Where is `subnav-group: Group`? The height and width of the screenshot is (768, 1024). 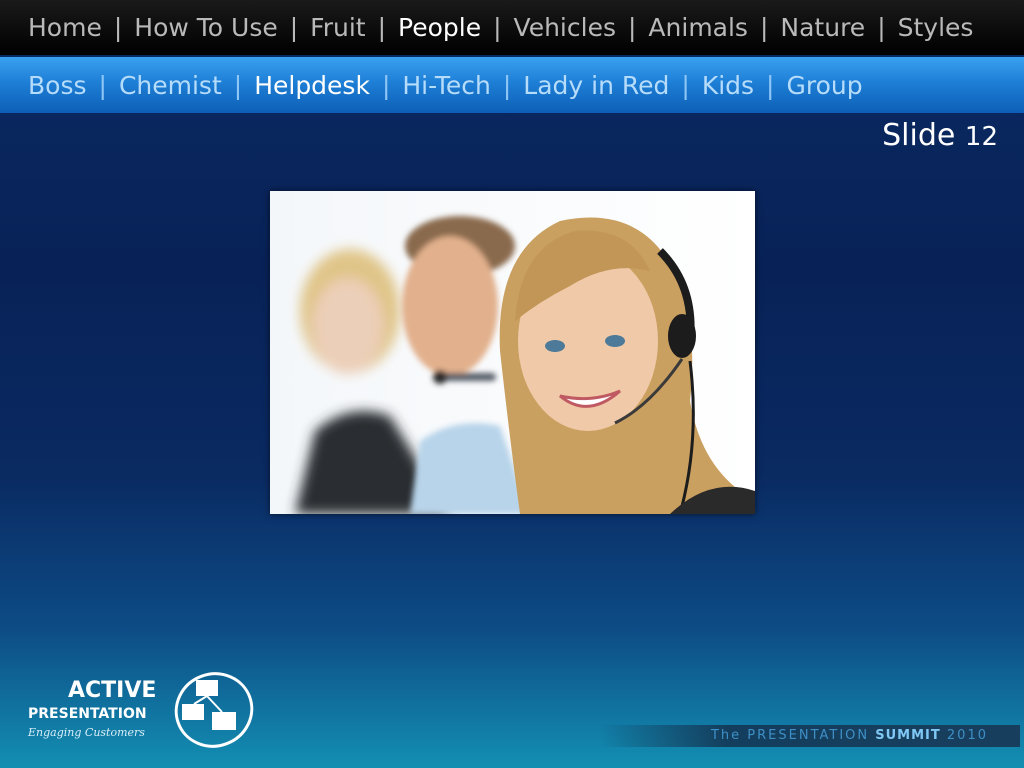
subnav-group: Group is located at coordinates (824, 85).